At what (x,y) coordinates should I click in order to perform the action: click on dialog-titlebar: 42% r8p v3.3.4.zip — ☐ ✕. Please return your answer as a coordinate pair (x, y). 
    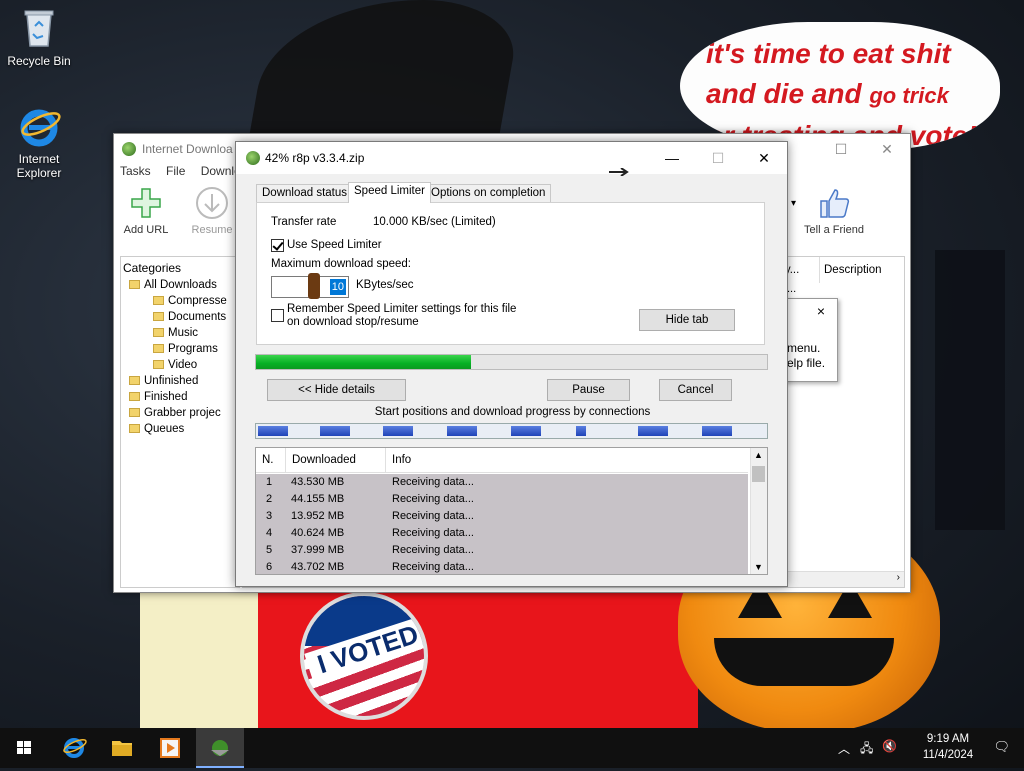
    Looking at the image, I should click on (511, 159).